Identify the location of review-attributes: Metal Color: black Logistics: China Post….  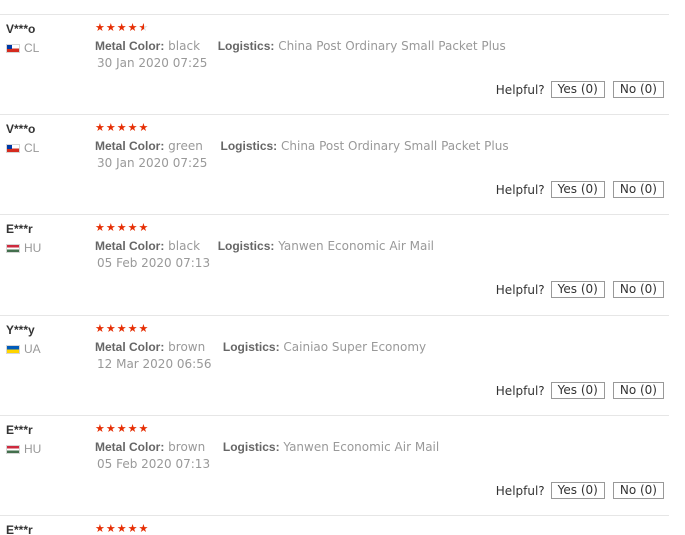
(300, 46).